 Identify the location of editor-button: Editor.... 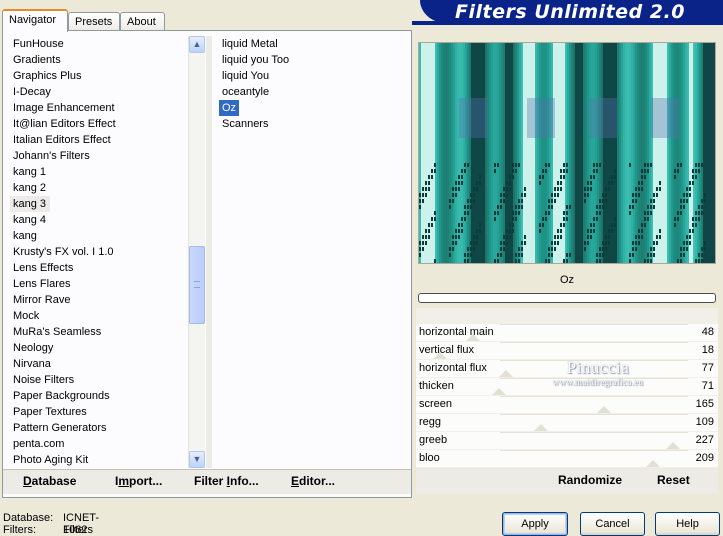
(313, 481).